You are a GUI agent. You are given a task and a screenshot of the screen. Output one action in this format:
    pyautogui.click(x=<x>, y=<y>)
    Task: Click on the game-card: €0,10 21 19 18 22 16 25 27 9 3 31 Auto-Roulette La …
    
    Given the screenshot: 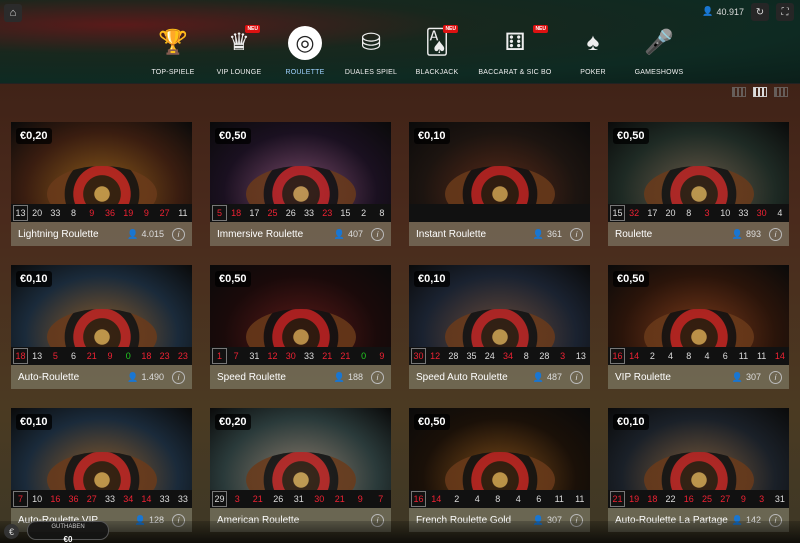 What is the action you would take?
    pyautogui.click(x=698, y=470)
    